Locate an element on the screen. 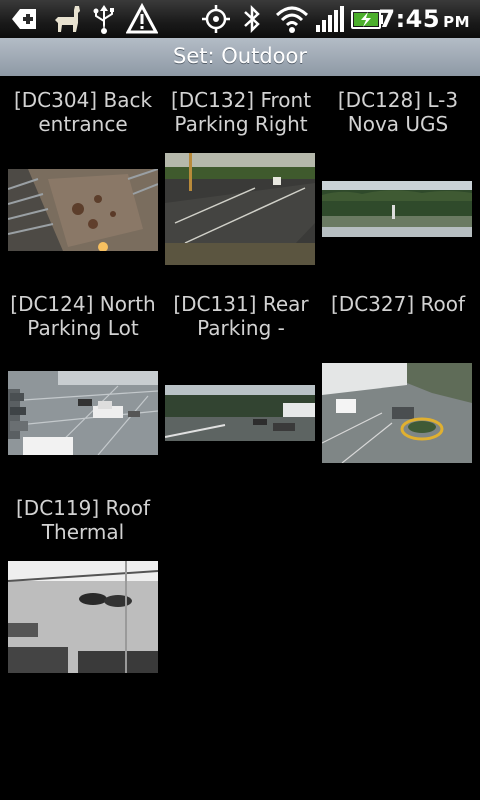 This screenshot has height=800, width=480. camera-label-line2: Parking - is located at coordinates (241, 328).